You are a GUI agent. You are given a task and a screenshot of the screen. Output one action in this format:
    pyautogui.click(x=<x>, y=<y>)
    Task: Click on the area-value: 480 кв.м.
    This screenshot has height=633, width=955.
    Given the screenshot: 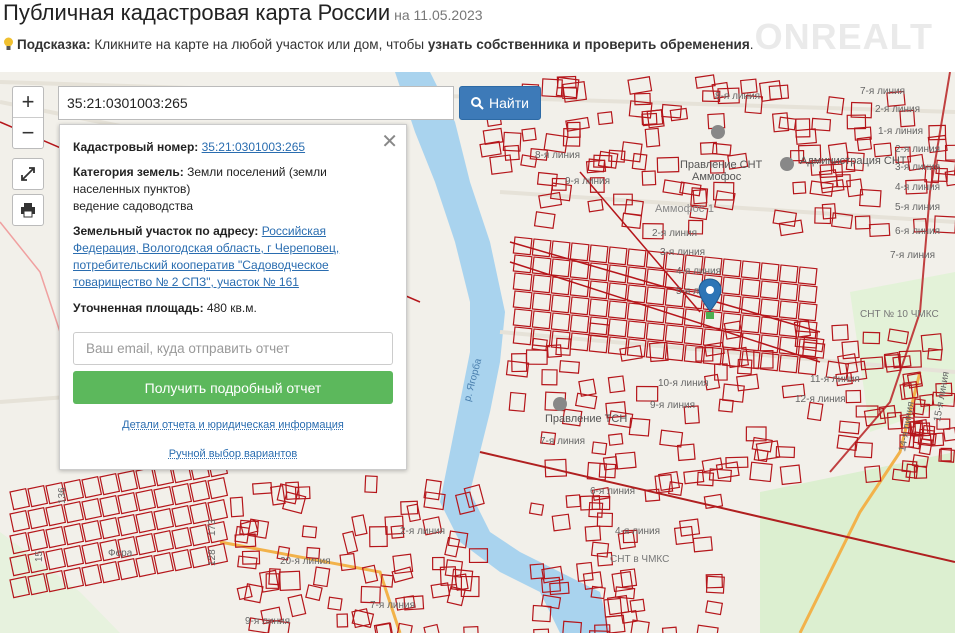 What is the action you would take?
    pyautogui.click(x=230, y=308)
    